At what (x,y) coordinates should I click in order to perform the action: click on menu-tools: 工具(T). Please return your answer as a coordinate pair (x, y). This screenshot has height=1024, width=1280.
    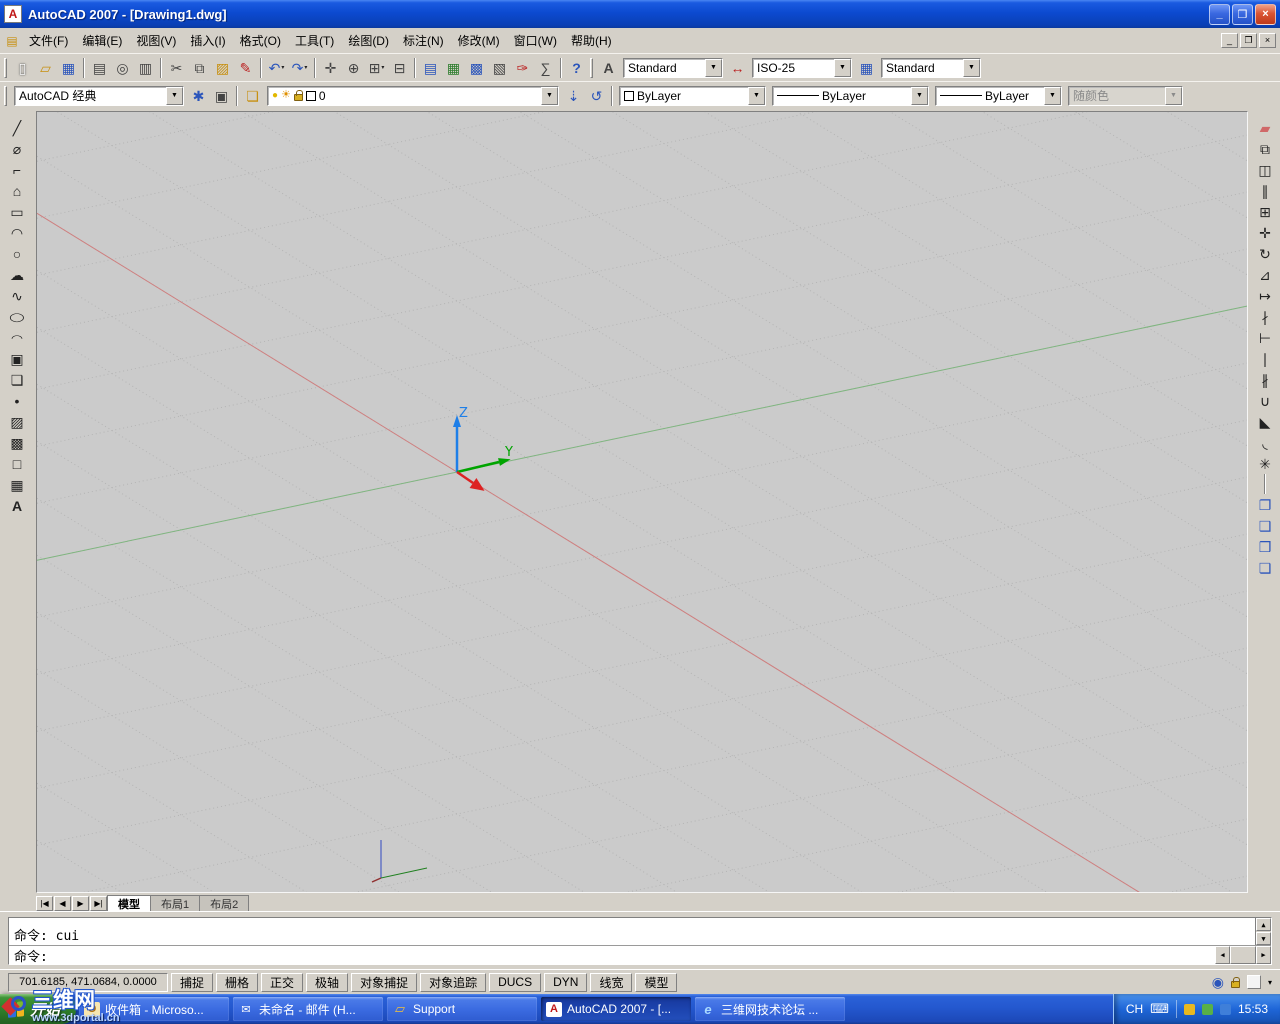
    Looking at the image, I should click on (314, 40).